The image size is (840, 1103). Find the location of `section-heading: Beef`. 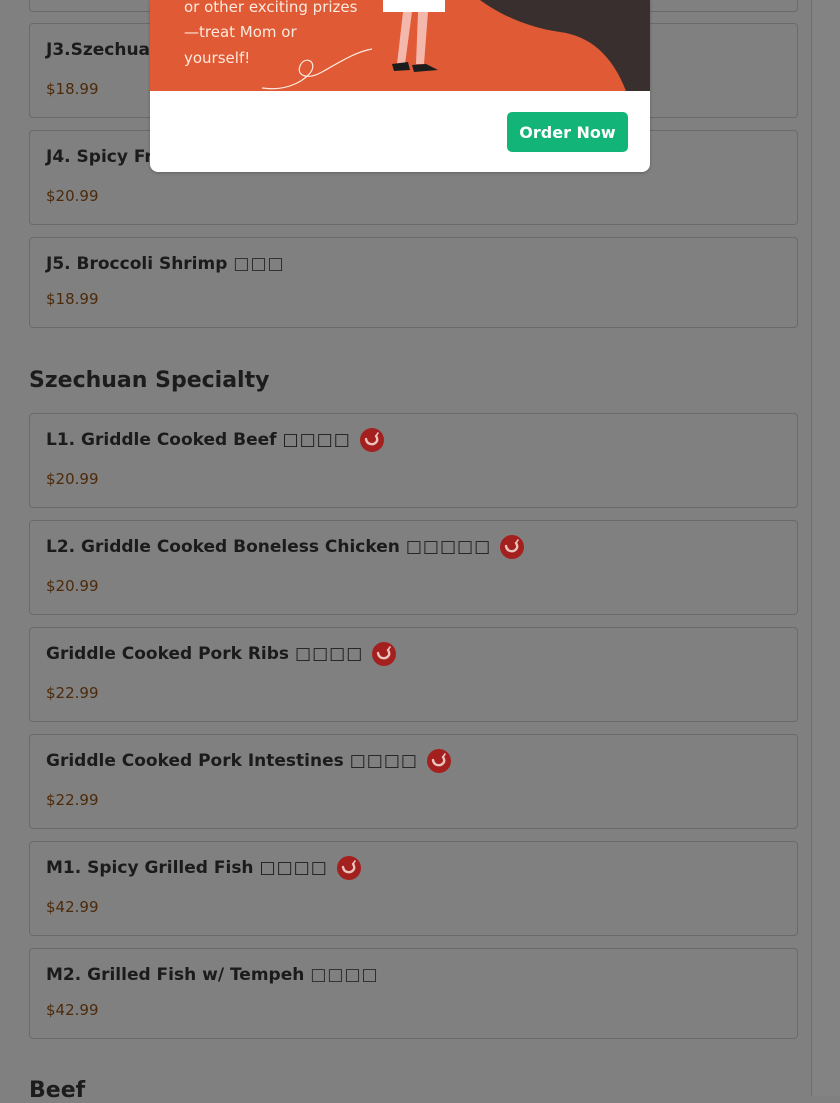

section-heading: Beef is located at coordinates (57, 1090).